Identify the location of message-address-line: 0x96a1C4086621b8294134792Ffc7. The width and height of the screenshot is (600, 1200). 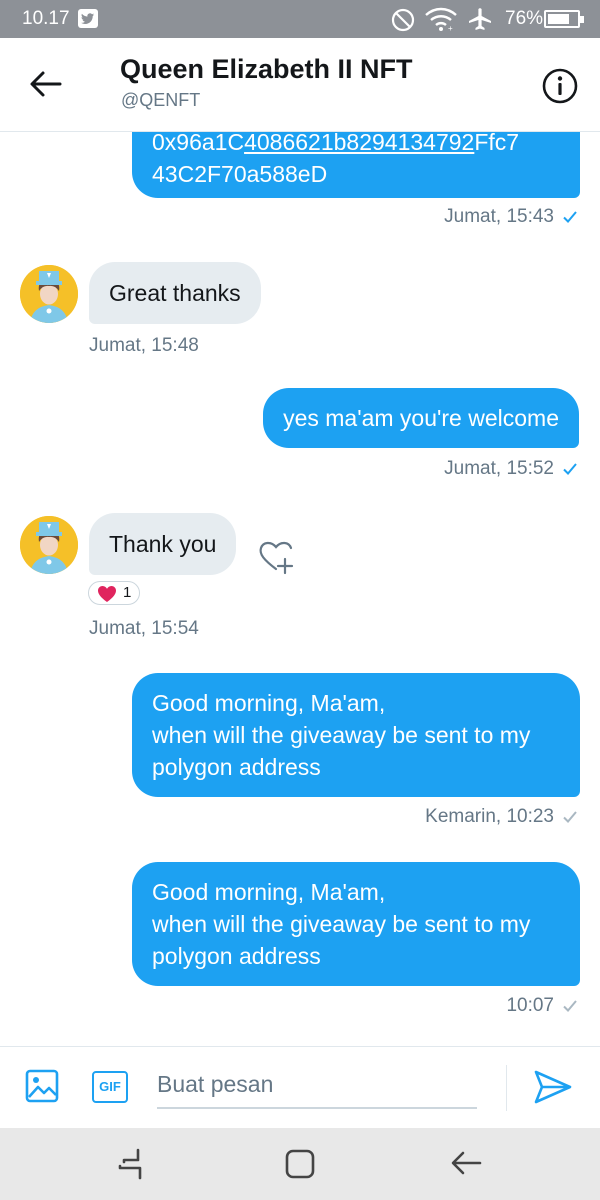
(356, 145).